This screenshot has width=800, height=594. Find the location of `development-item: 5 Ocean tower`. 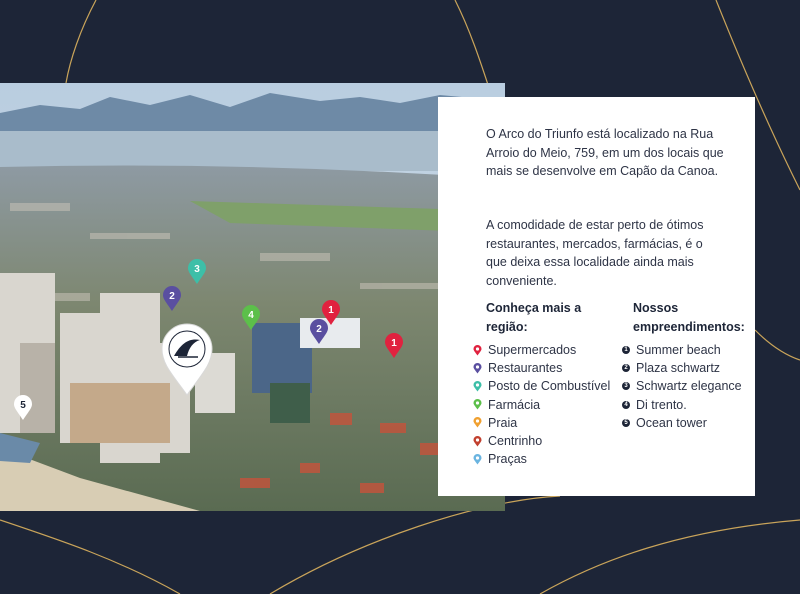

development-item: 5 Ocean tower is located at coordinates (682, 423).